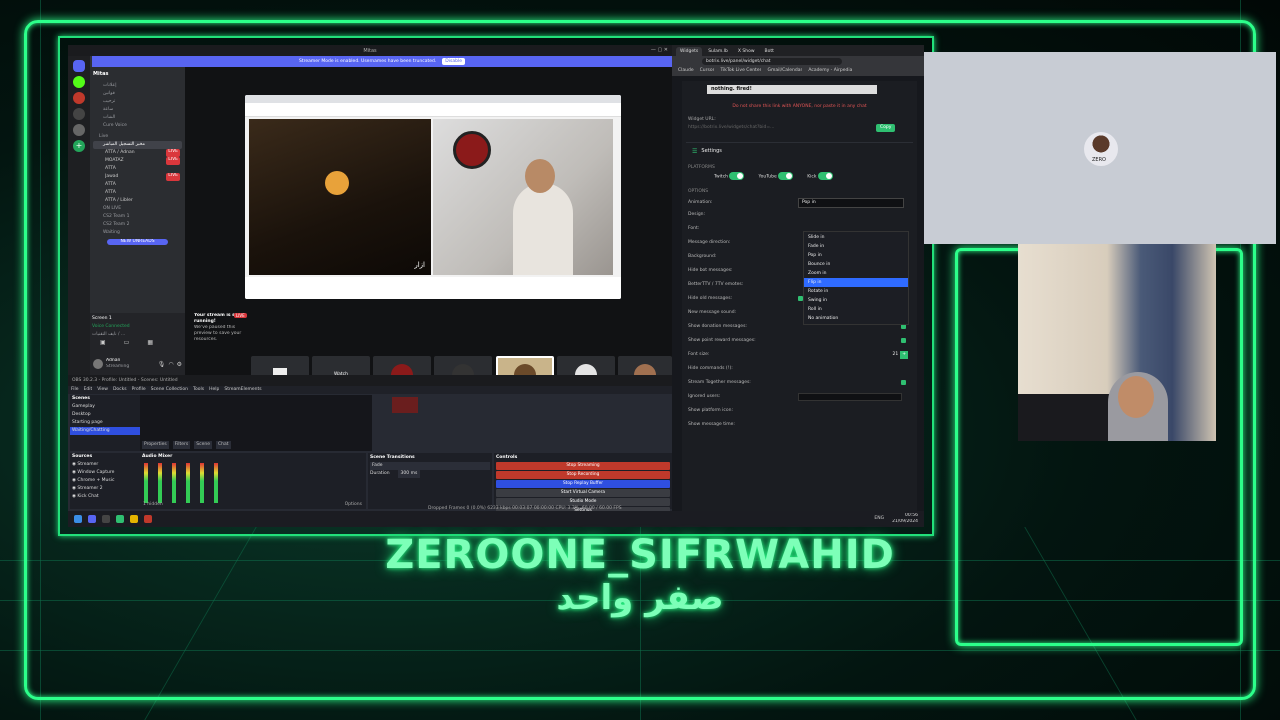 This screenshot has height=720, width=1280. What do you see at coordinates (137, 102) in the screenshot?
I see `channel-item: ترحيب` at bounding box center [137, 102].